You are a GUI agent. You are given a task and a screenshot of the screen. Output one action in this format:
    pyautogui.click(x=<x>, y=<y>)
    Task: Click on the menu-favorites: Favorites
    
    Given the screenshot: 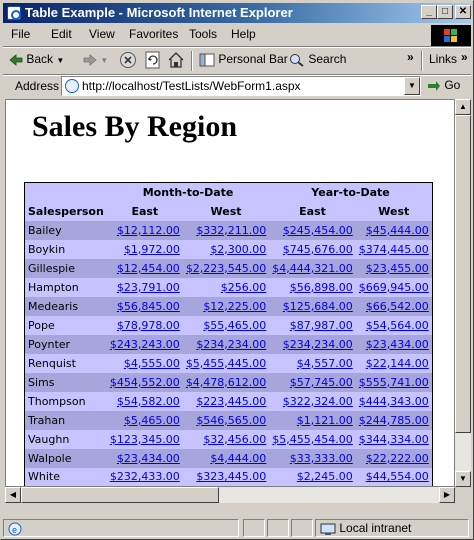 What is the action you would take?
    pyautogui.click(x=153, y=34)
    